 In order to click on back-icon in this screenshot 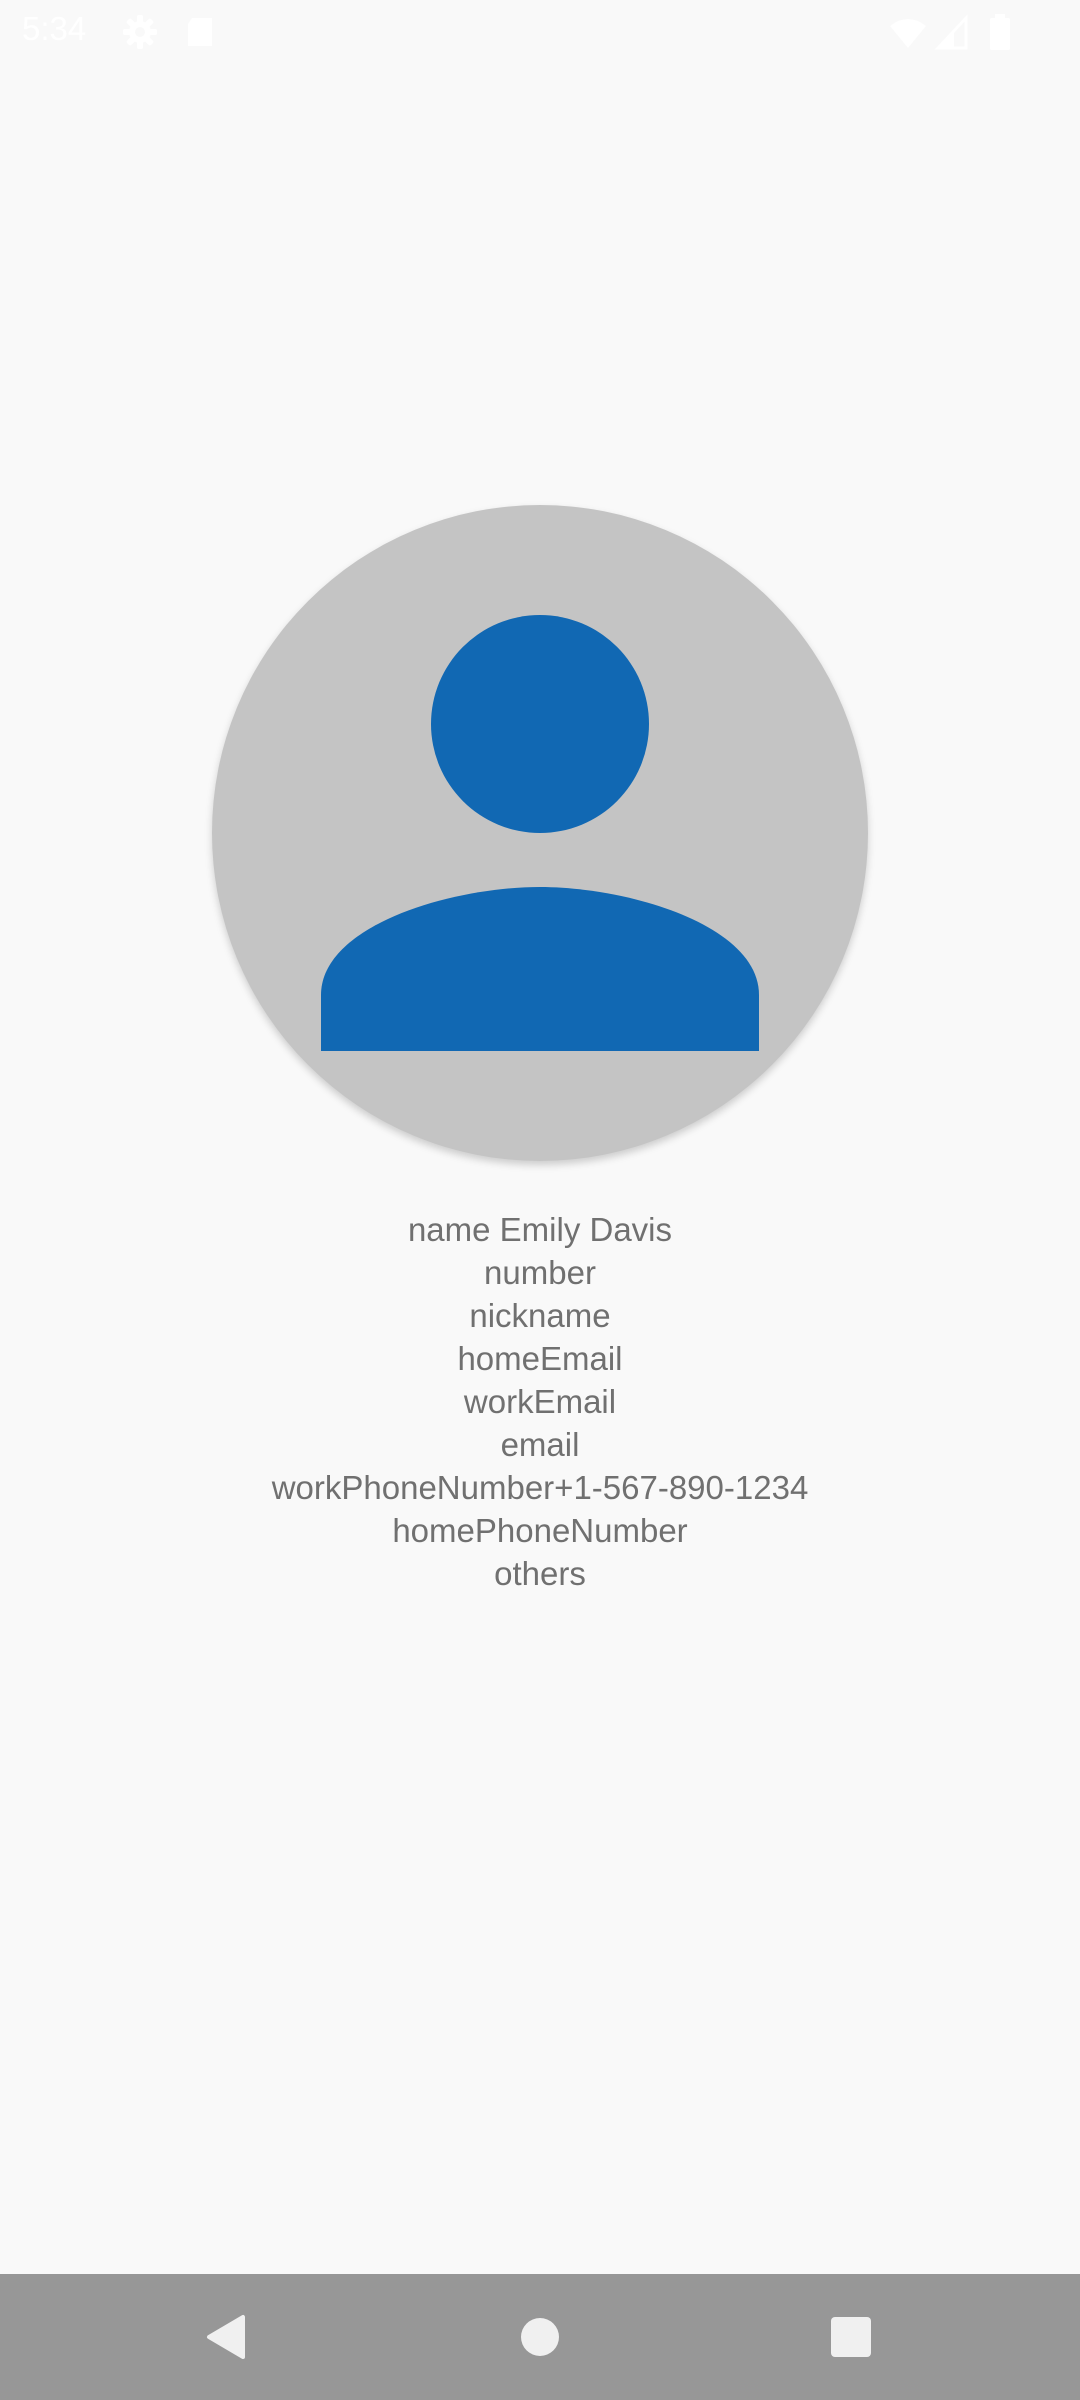, I will do `click(226, 2337)`.